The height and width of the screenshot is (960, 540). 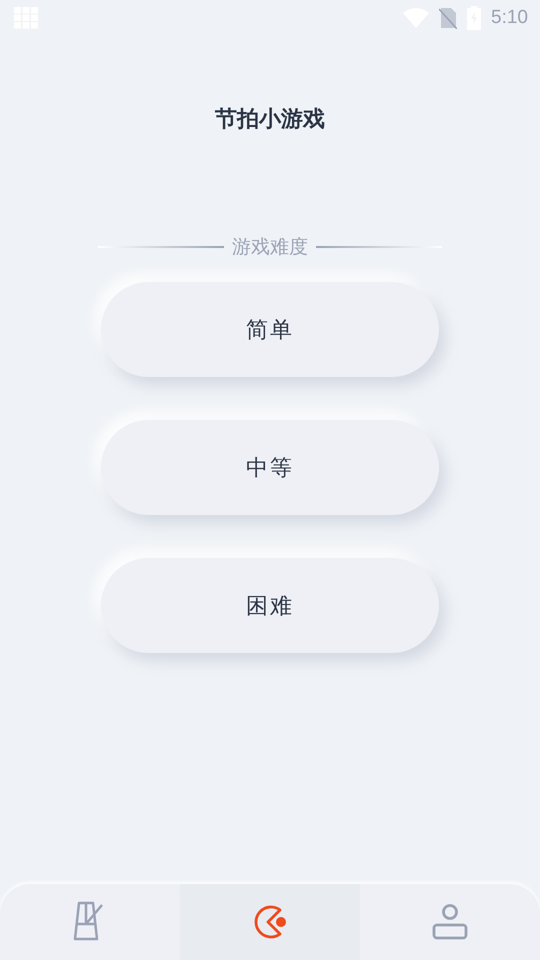 What do you see at coordinates (448, 18) in the screenshot?
I see `no-sim-icon` at bounding box center [448, 18].